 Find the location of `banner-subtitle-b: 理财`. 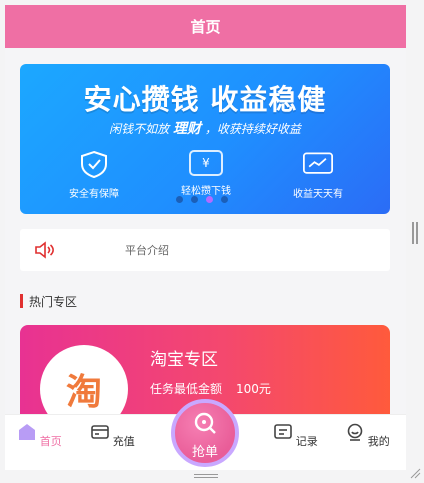

banner-subtitle-b: 理财 is located at coordinates (187, 129).